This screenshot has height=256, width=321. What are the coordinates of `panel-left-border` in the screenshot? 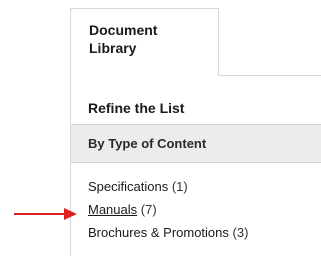 It's located at (70, 166).